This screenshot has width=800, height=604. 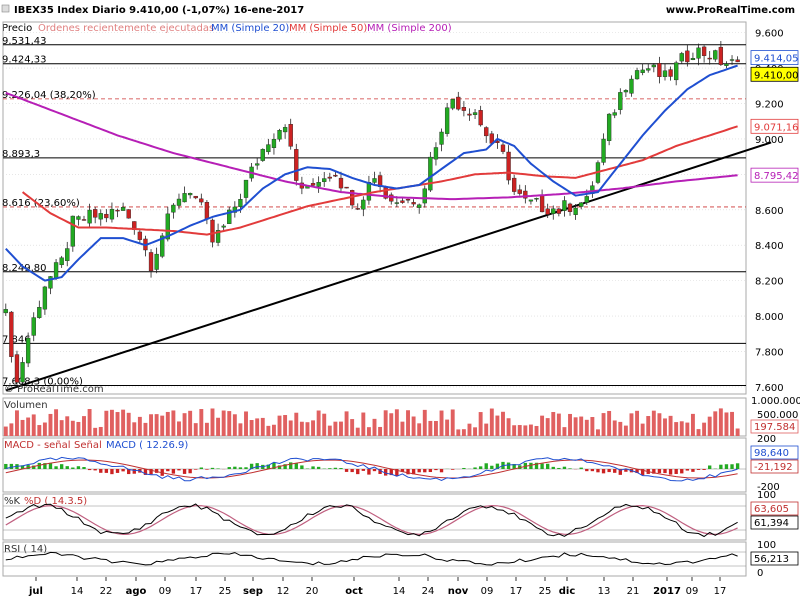 What do you see at coordinates (771, 453) in the screenshot?
I see `macd-flag-label: 98,640` at bounding box center [771, 453].